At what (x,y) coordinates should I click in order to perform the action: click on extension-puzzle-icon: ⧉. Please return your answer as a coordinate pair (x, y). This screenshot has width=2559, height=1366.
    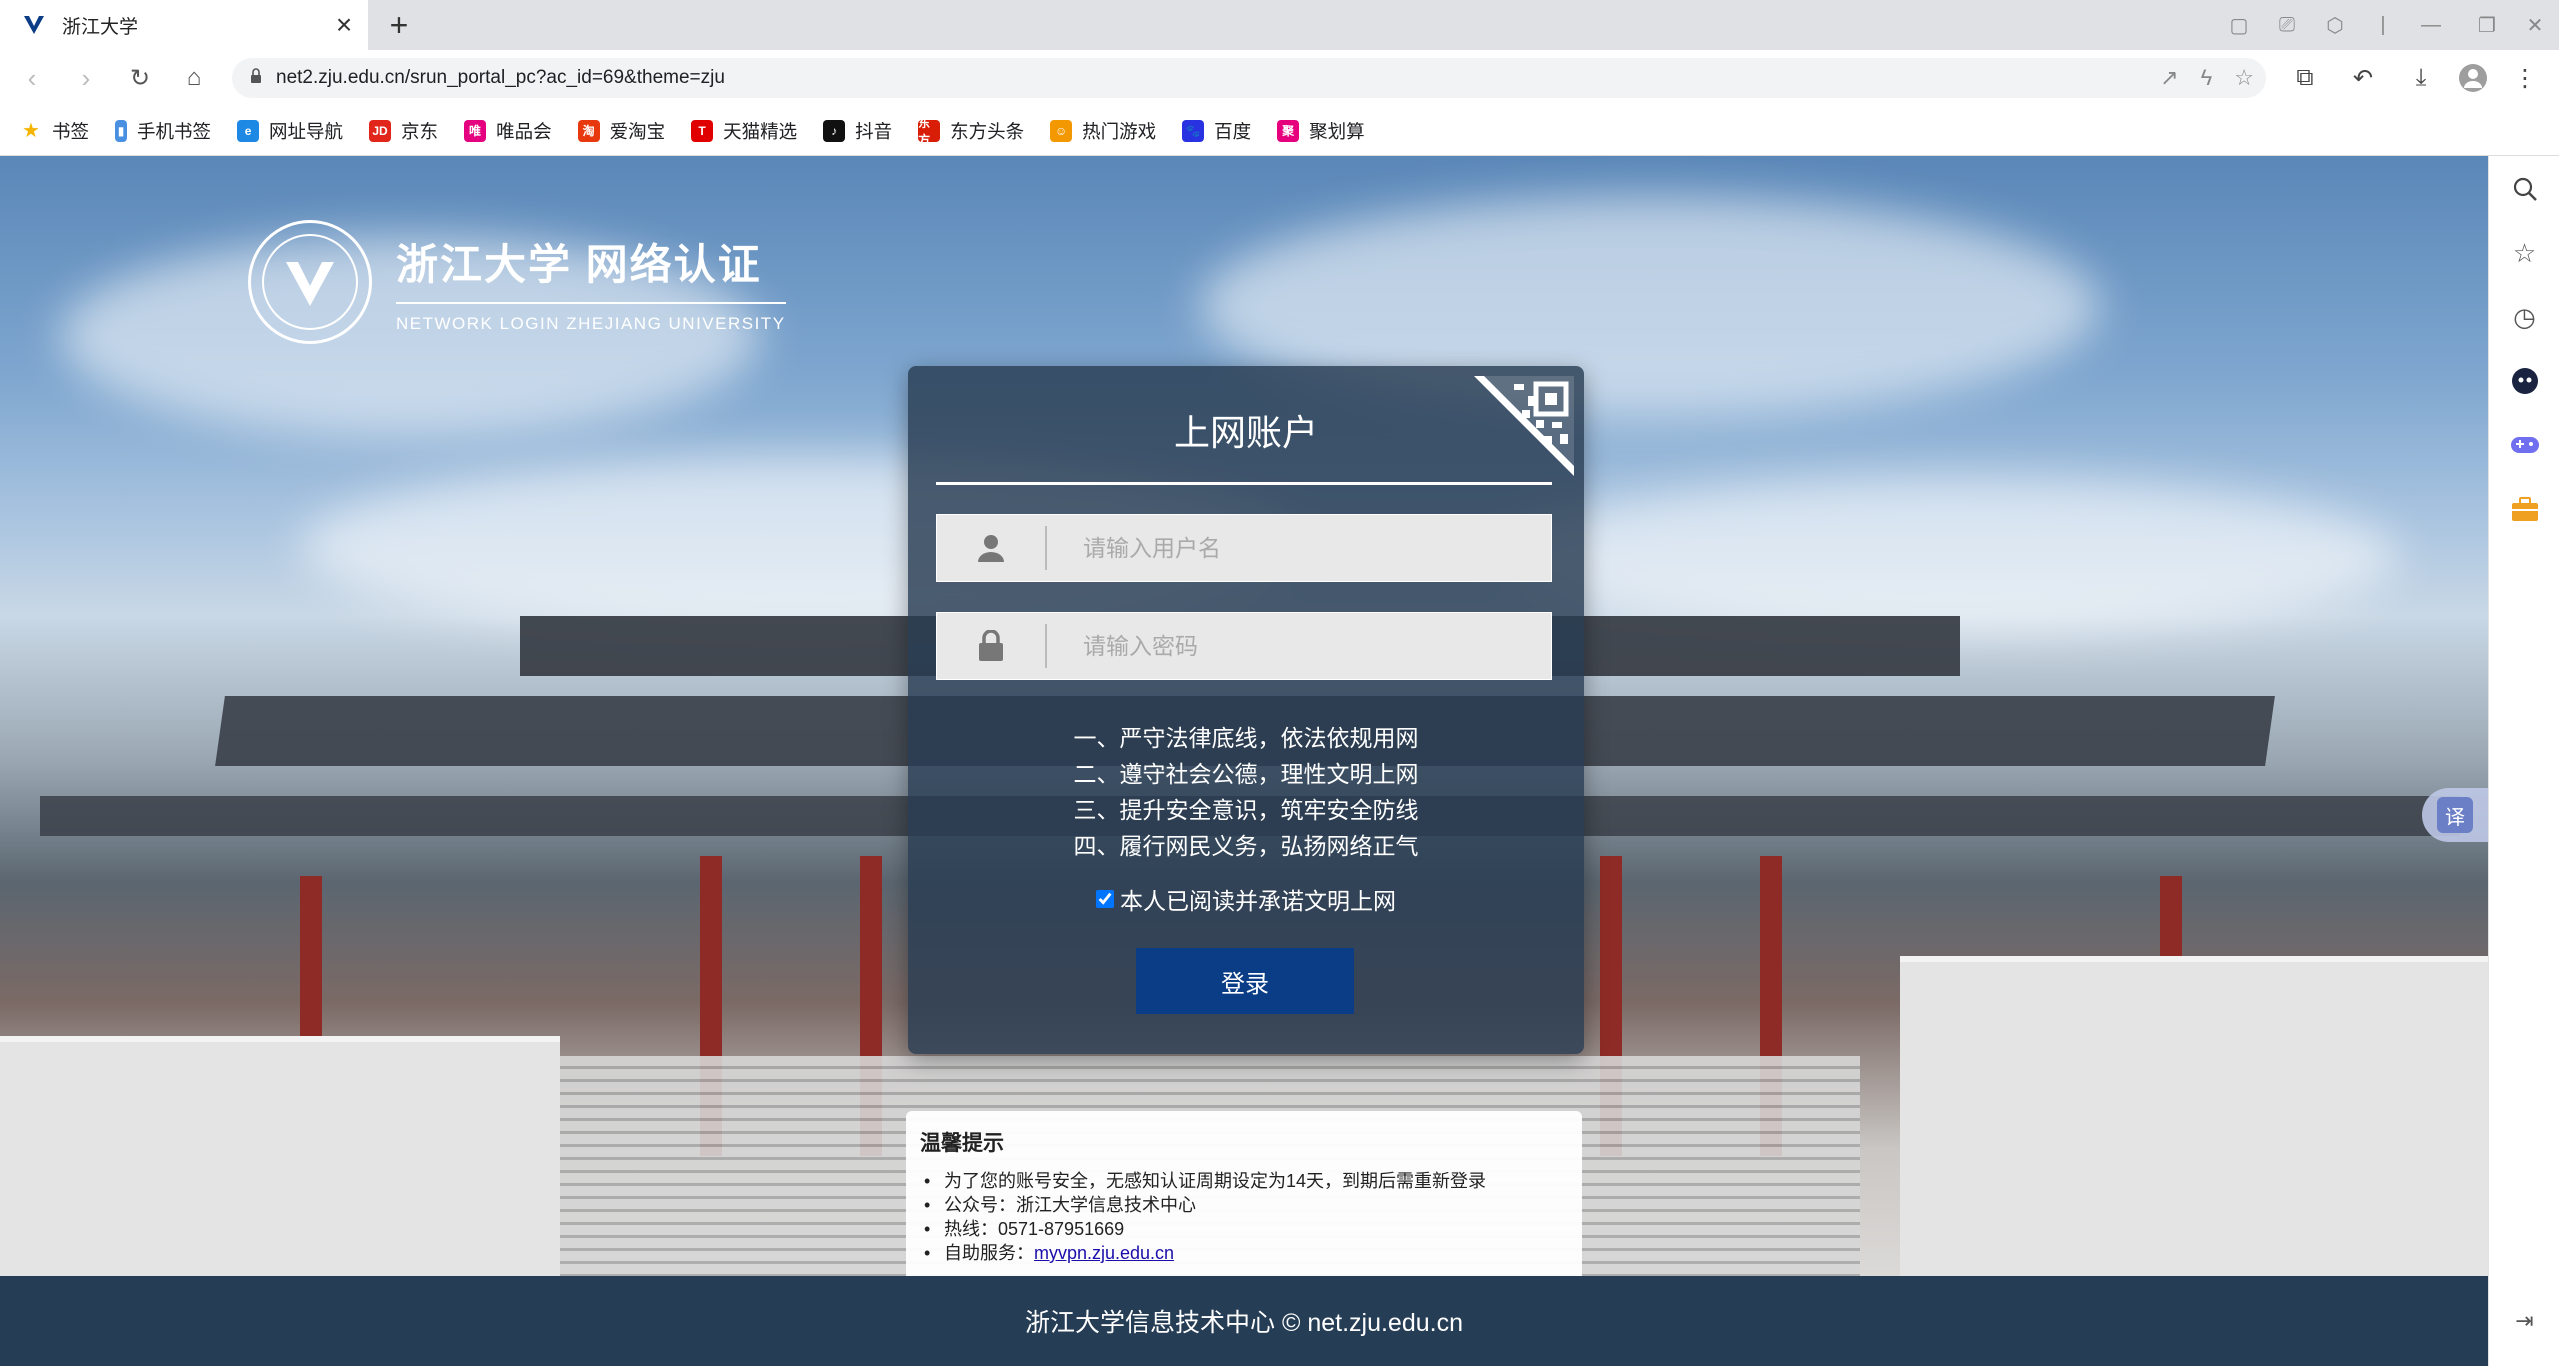
    Looking at the image, I should click on (2305, 78).